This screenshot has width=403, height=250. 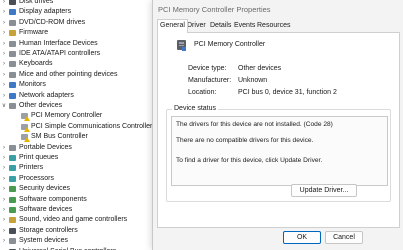 What do you see at coordinates (210, 80) in the screenshot?
I see `manufacturer-label: Manufacturer:` at bounding box center [210, 80].